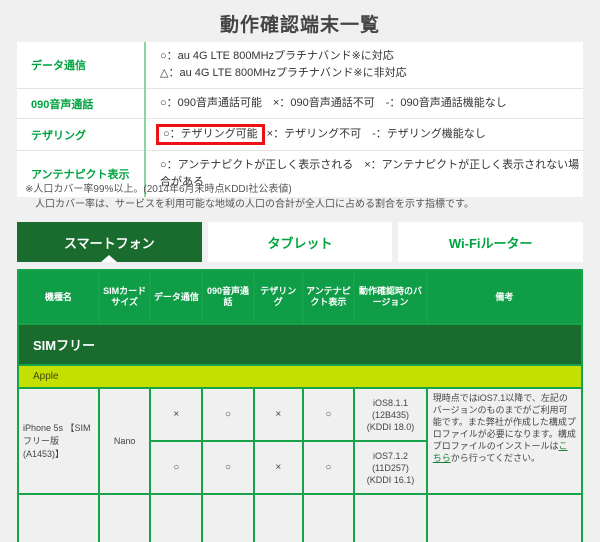 The image size is (600, 542). Describe the element at coordinates (124, 297) in the screenshot. I see `header-sim-size: SIMカードサイズ` at that location.